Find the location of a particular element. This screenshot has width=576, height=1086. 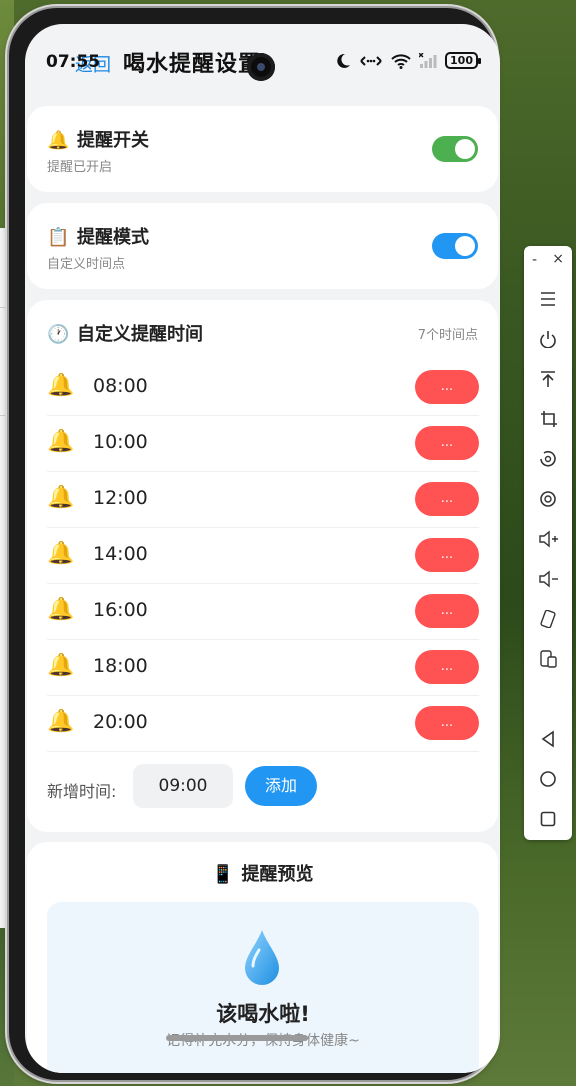

clock-icon: 🕐 is located at coordinates (58, 334).